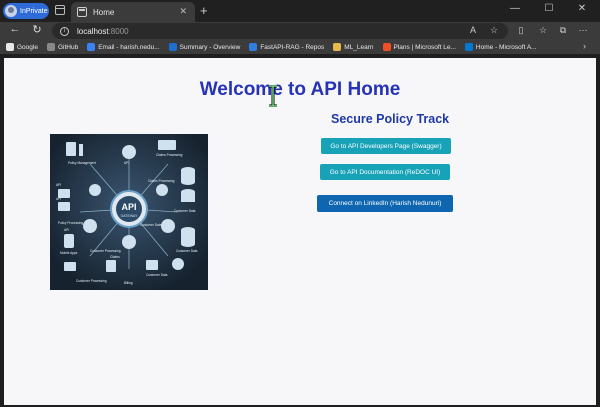 The width and height of the screenshot is (600, 407). I want to click on bookmark-label: FastAPI-RAG - Repos, so click(292, 47).